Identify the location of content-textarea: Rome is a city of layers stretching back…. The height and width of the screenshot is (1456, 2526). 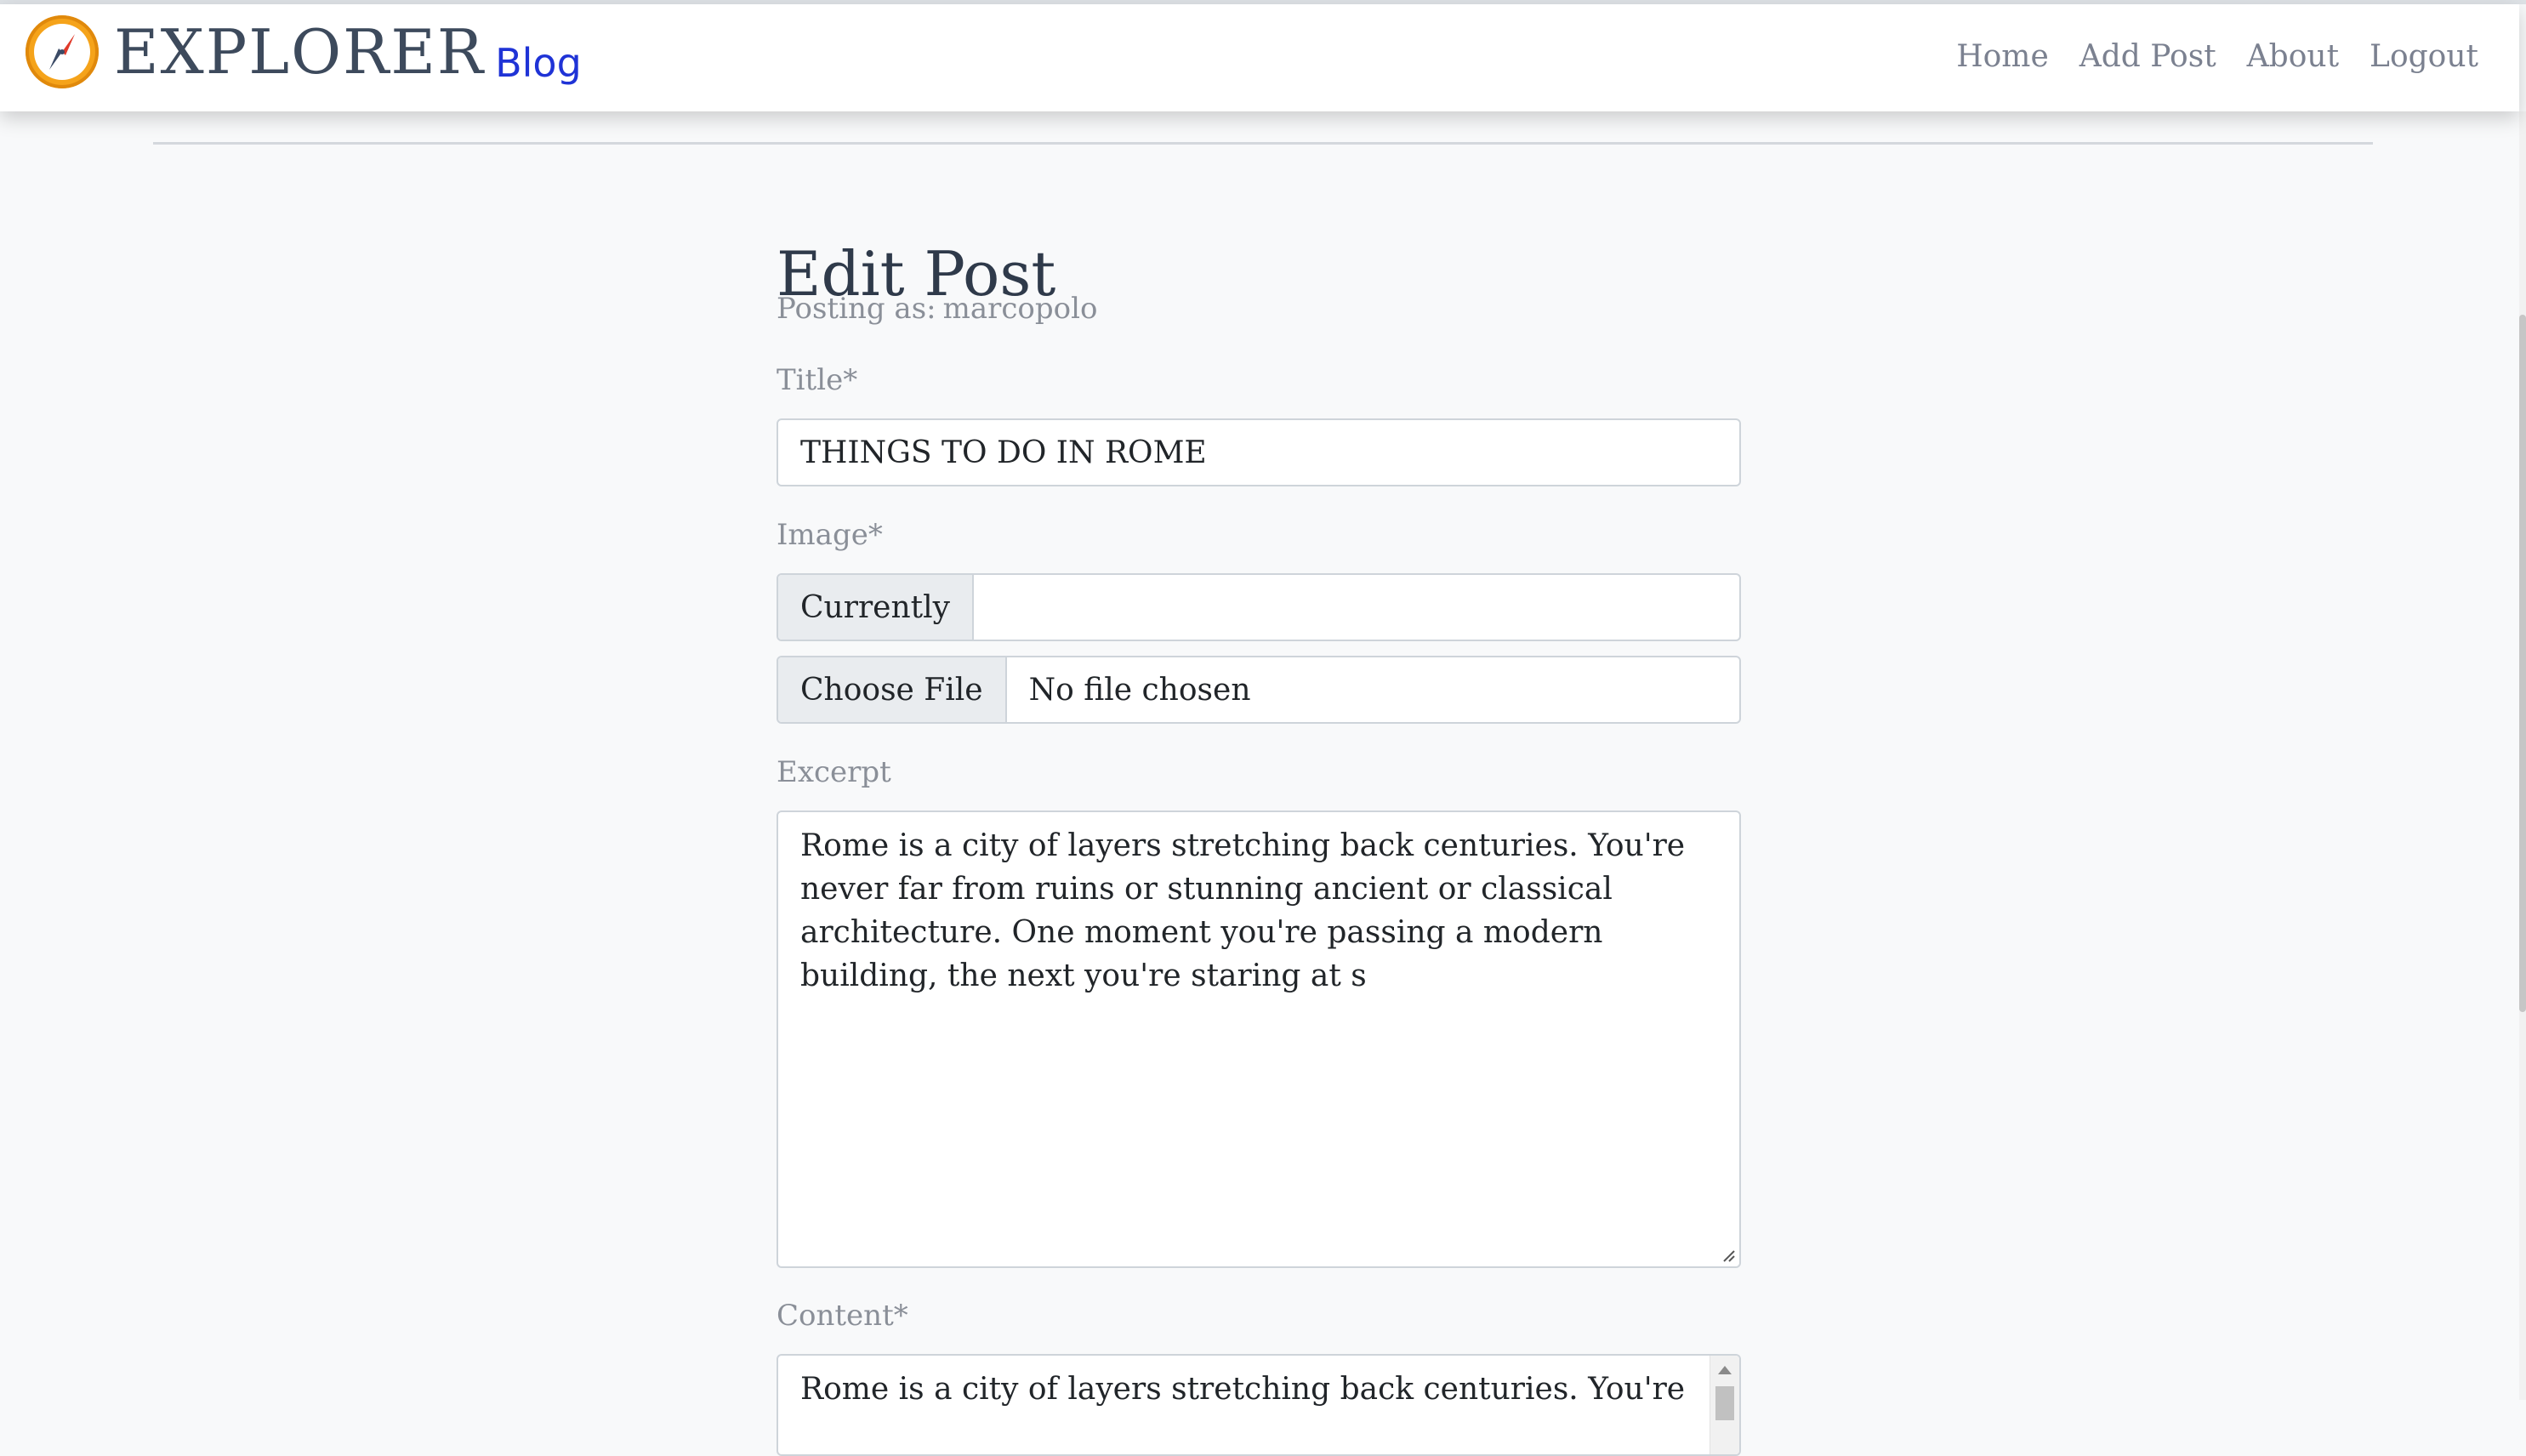
(1259, 1405).